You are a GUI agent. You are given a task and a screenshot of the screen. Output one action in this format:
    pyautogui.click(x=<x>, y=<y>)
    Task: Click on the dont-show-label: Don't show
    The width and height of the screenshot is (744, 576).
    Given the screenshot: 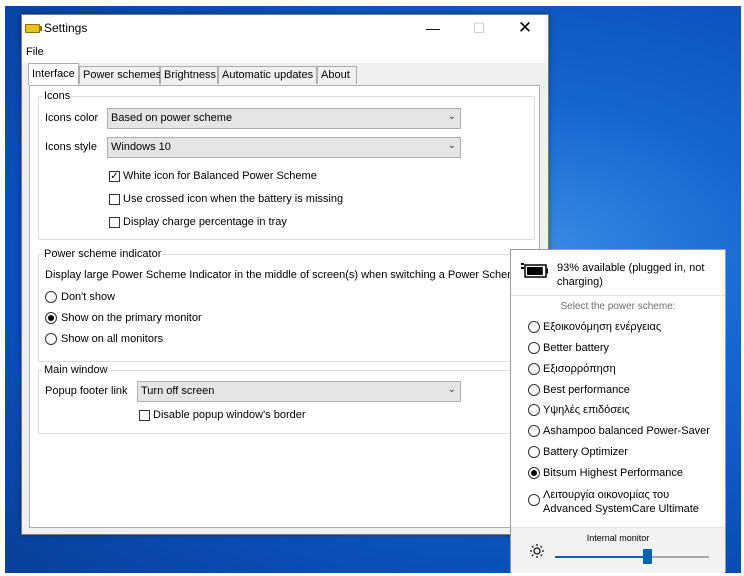 What is the action you would take?
    pyautogui.click(x=88, y=297)
    